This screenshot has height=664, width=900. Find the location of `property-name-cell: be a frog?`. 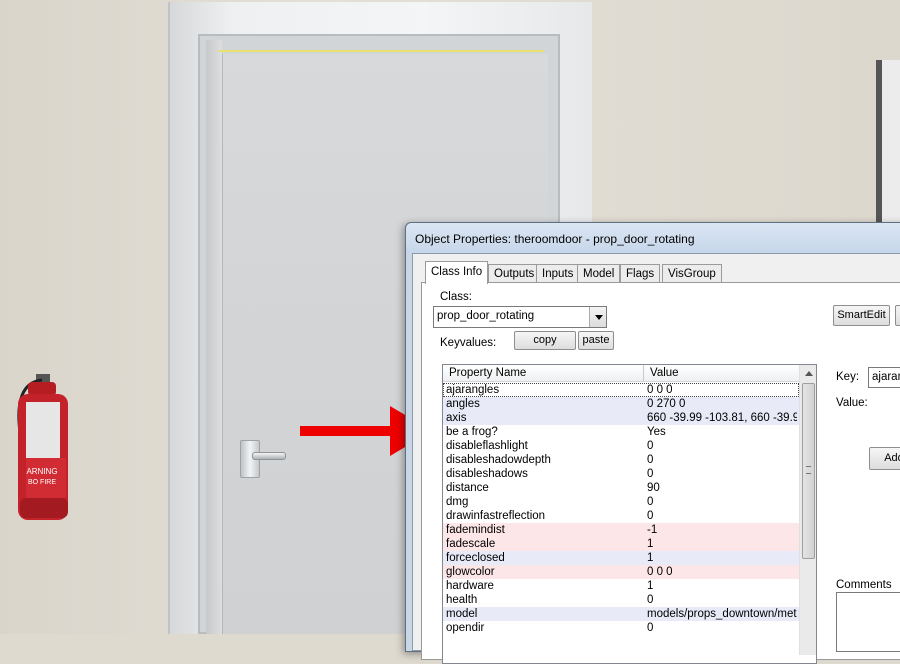

property-name-cell: be a frog? is located at coordinates (472, 432).